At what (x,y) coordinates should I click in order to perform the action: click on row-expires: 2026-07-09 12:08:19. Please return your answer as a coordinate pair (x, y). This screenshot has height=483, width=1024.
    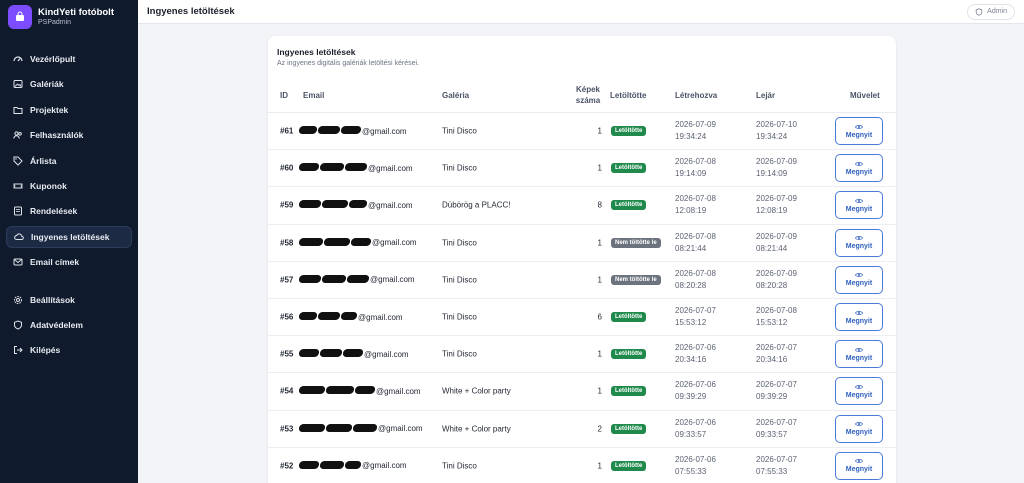
    Looking at the image, I should click on (776, 205).